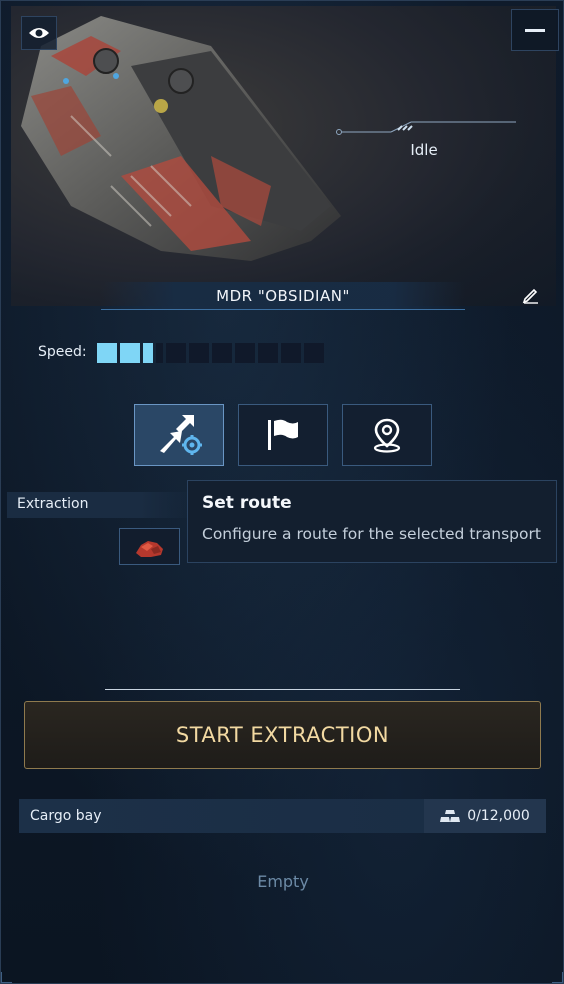 The width and height of the screenshot is (564, 984). Describe the element at coordinates (424, 150) in the screenshot. I see `ship-status: Idle` at that location.